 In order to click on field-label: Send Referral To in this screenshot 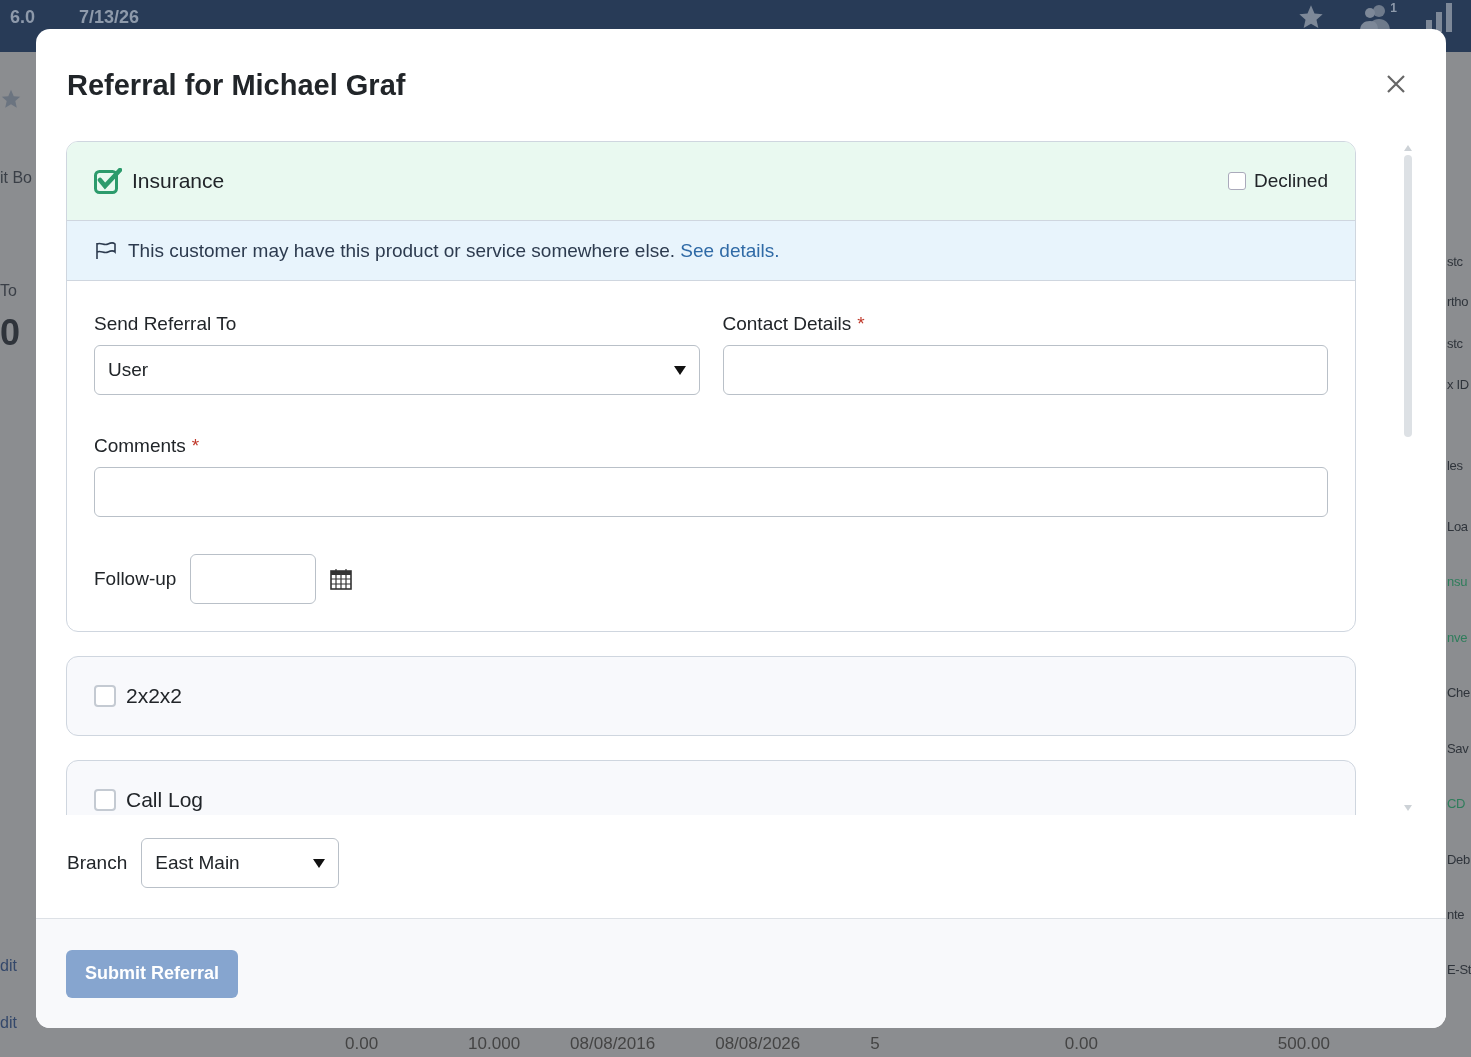, I will do `click(165, 324)`.